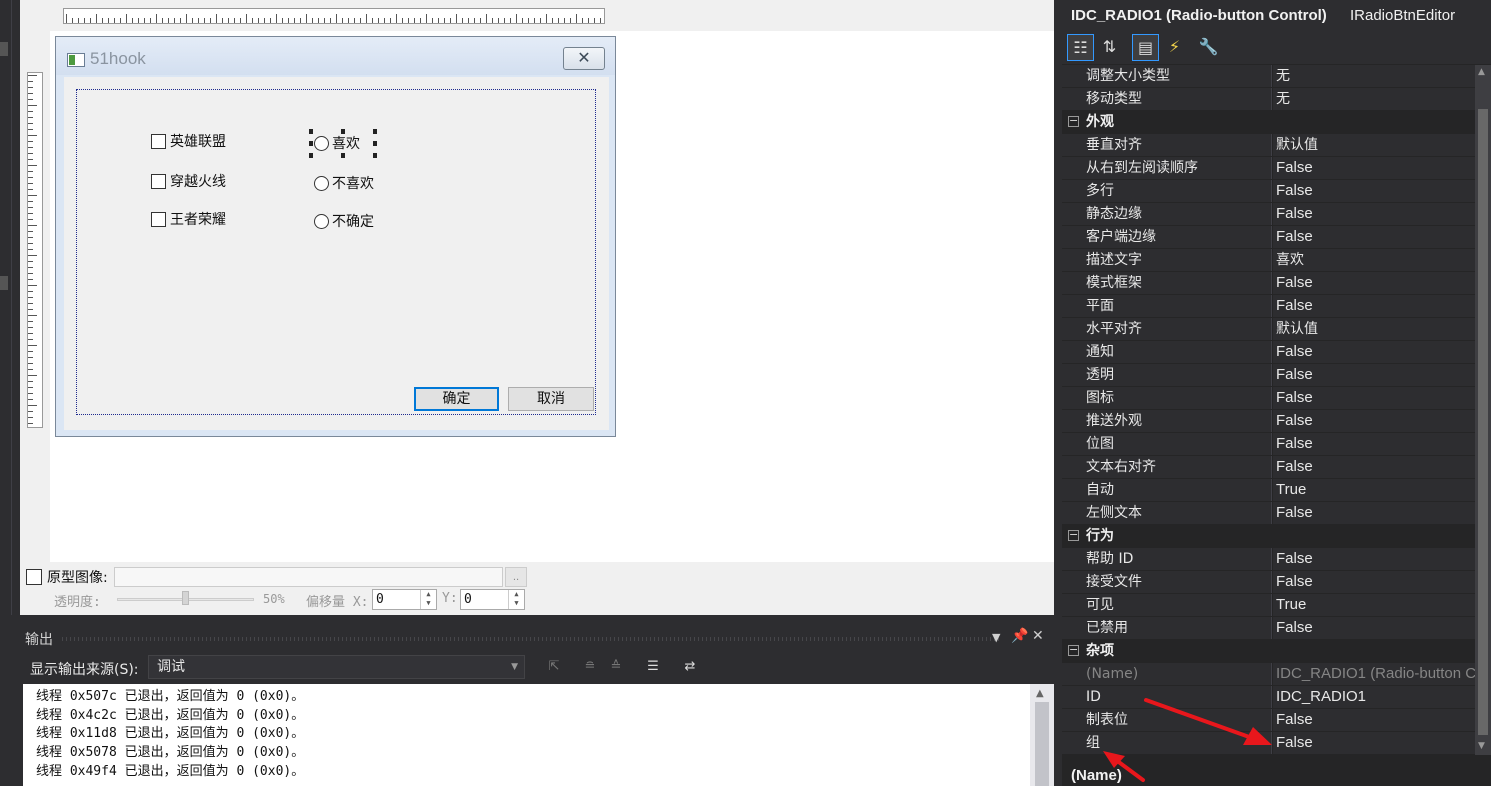 The image size is (1491, 786). I want to click on properties-icon: ▤, so click(1145, 47).